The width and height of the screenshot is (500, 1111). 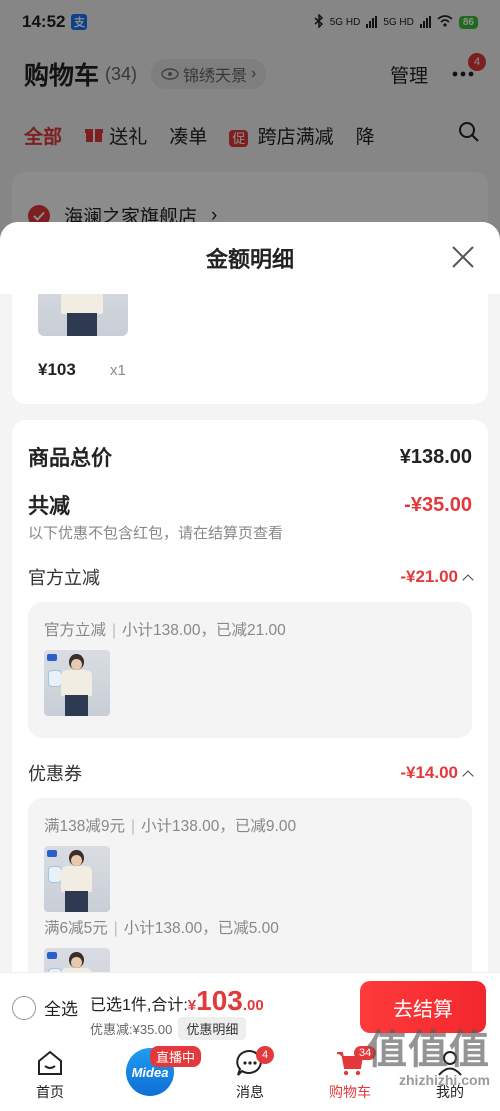 What do you see at coordinates (250, 505) in the screenshot?
I see `reduce-row: 共减 -¥35.00` at bounding box center [250, 505].